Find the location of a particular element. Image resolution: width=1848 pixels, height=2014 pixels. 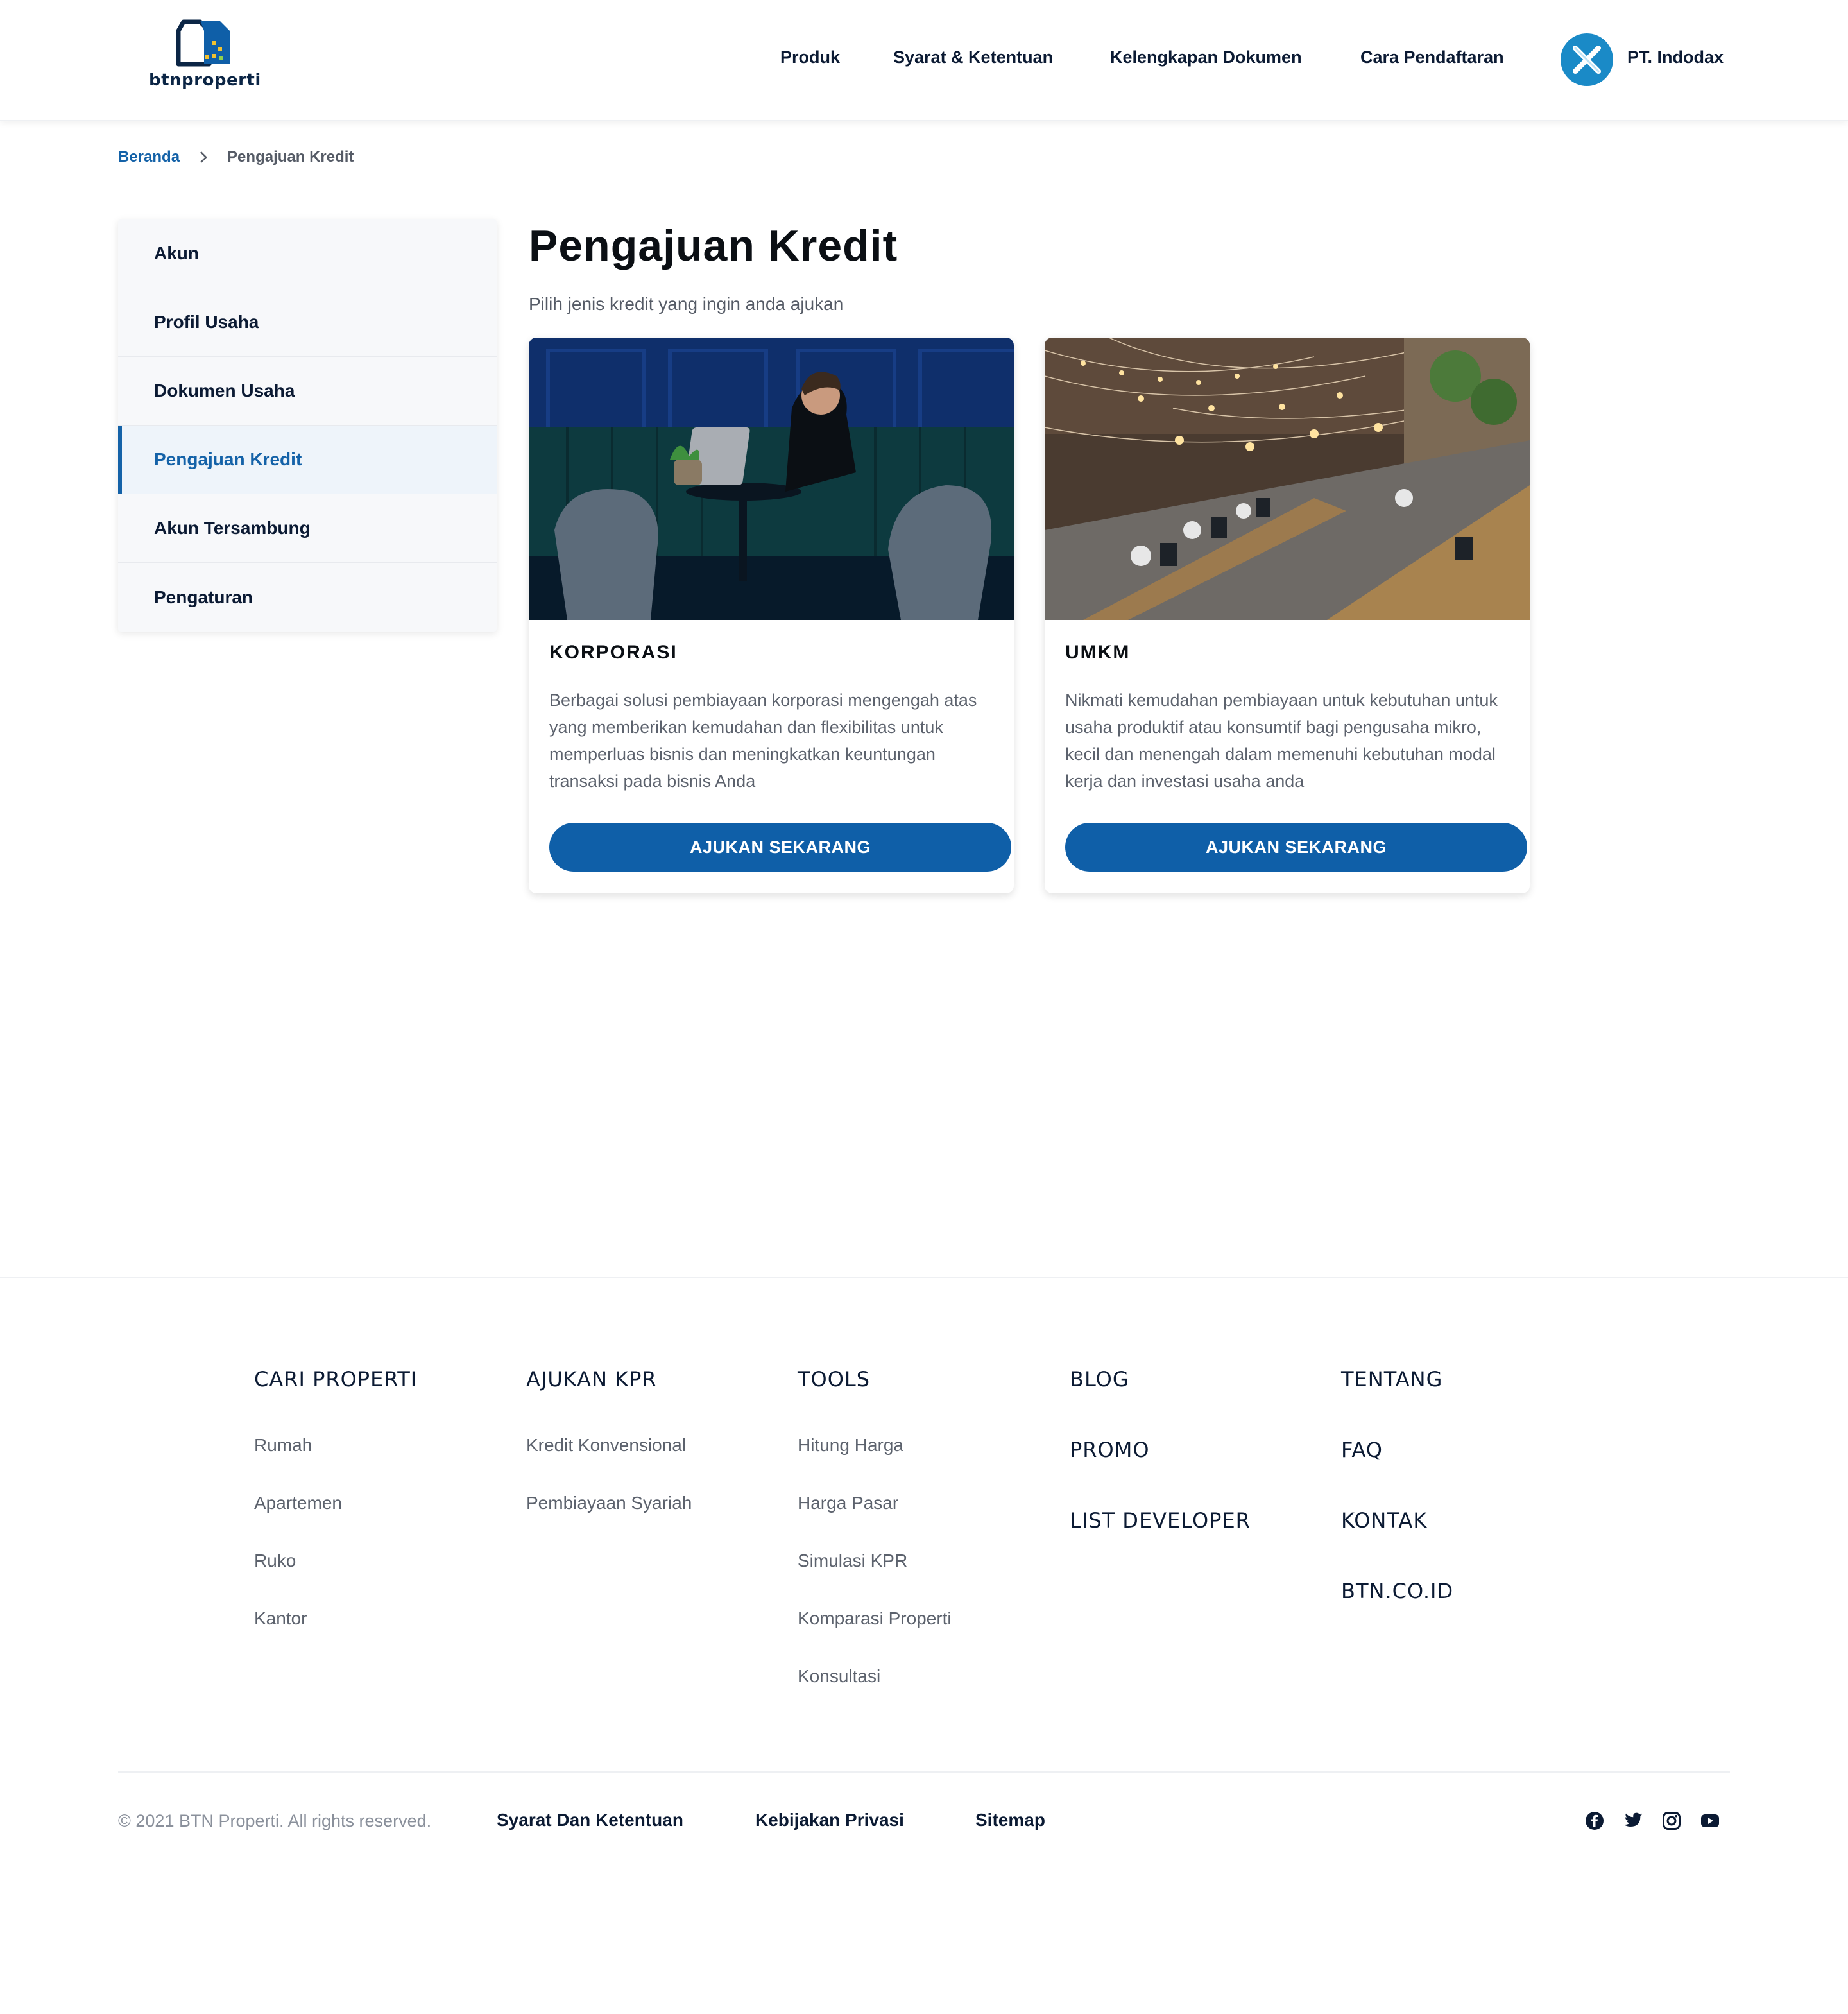

footer-link: Konsultasi is located at coordinates (839, 1676).